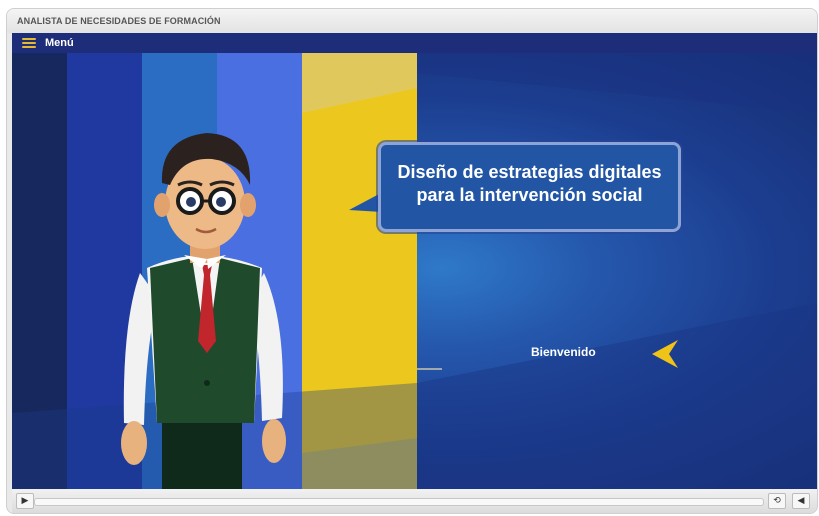 Image resolution: width=819 pixels, height=516 pixels. I want to click on progress-bar, so click(399, 502).